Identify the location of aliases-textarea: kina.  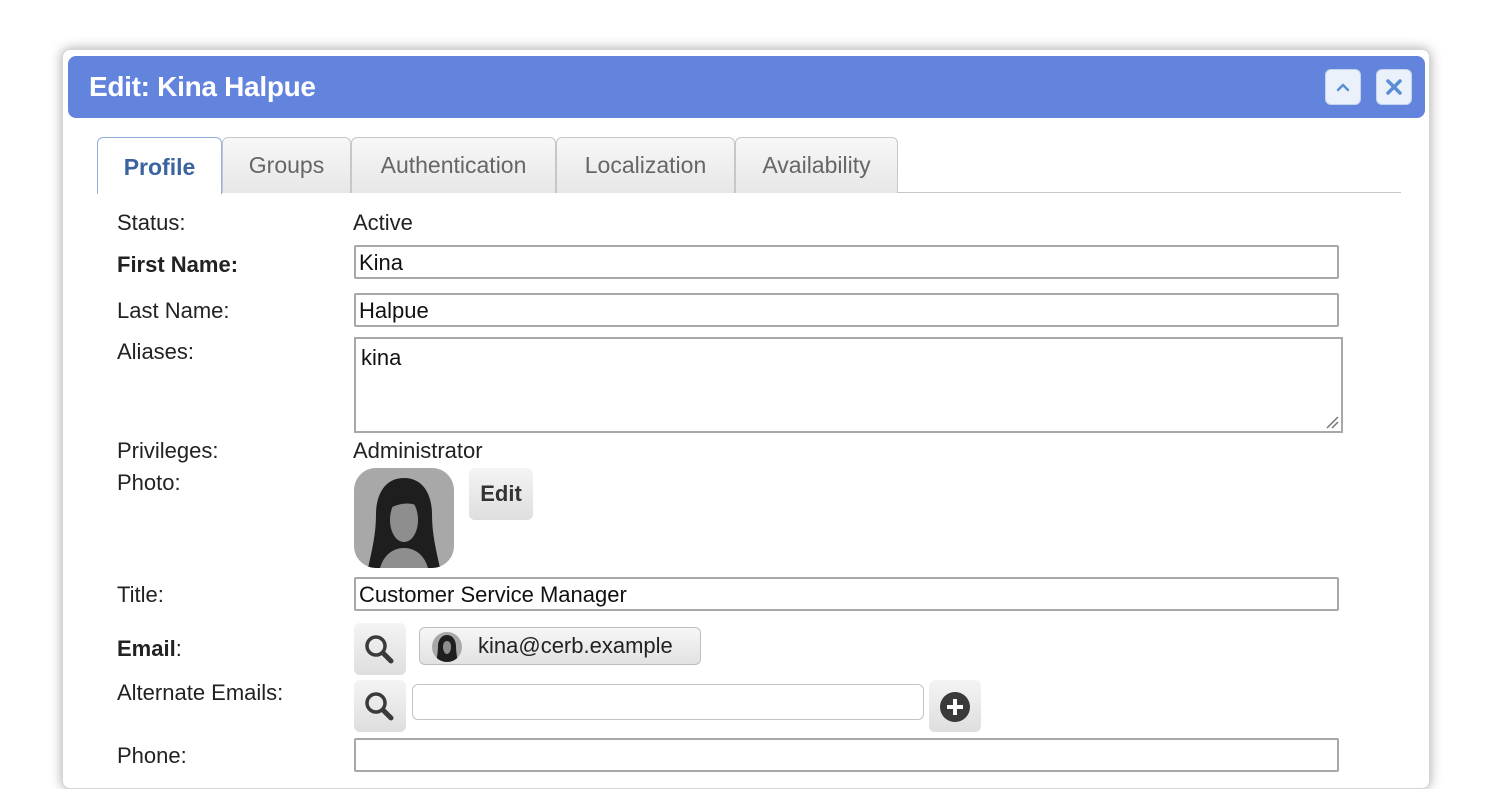
(848, 385).